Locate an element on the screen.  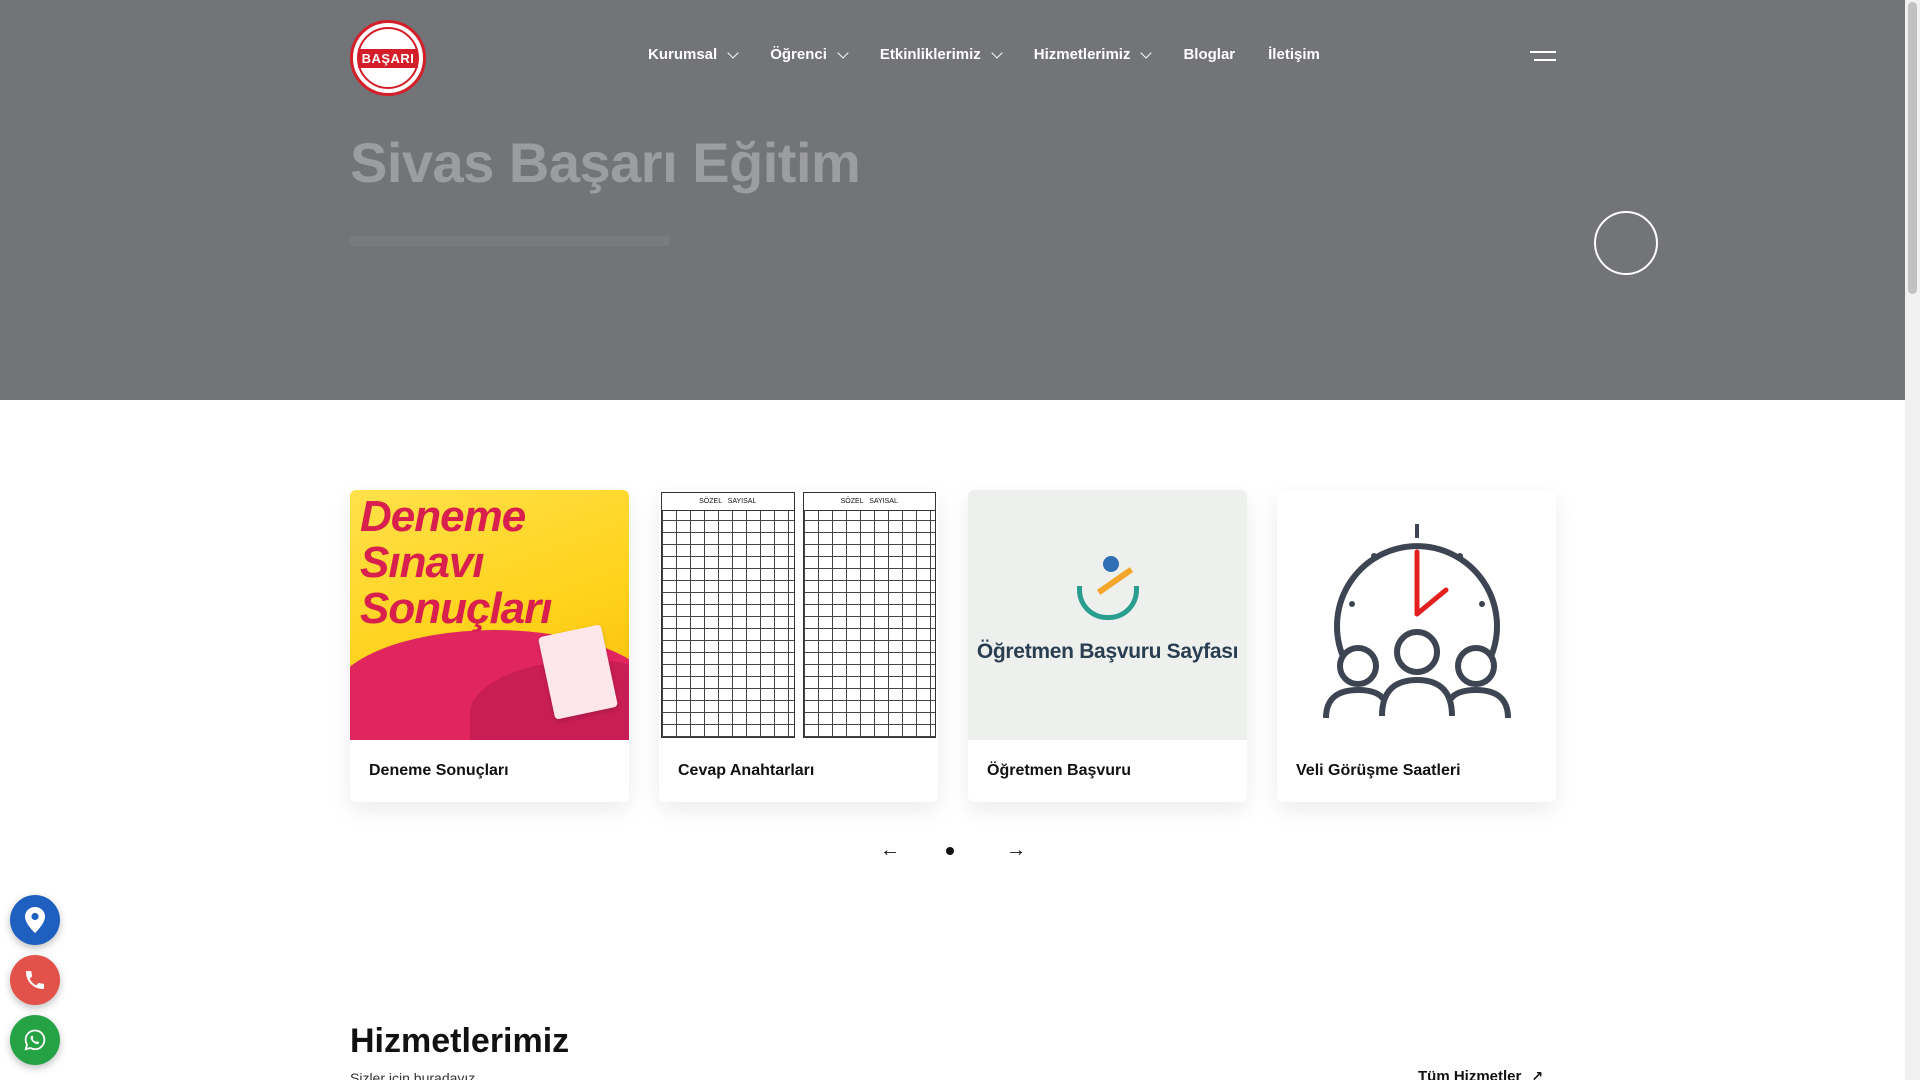
carousel-controls: ← → is located at coordinates (953, 850).